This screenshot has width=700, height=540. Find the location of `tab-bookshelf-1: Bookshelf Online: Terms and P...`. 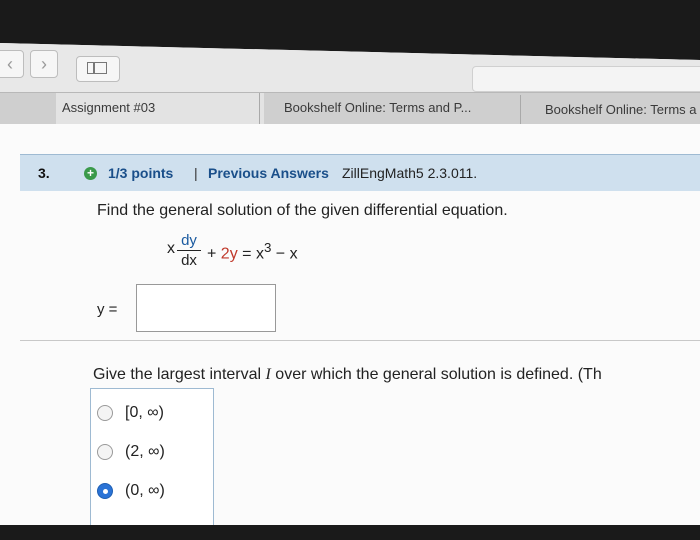

tab-bookshelf-1: Bookshelf Online: Terms and P... is located at coordinates (392, 109).